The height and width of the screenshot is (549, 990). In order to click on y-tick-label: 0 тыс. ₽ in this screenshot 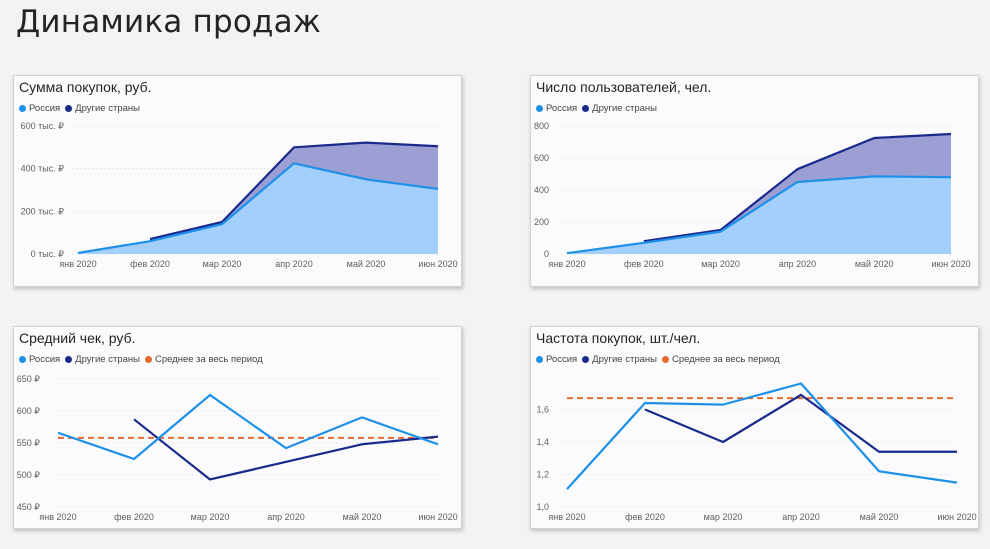, I will do `click(48, 254)`.